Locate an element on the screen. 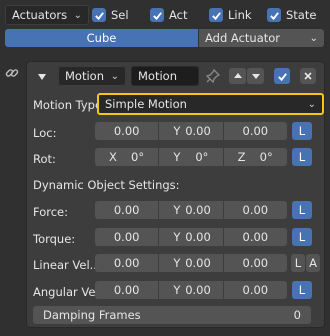  force-x-value: 0.00 is located at coordinates (126, 210).